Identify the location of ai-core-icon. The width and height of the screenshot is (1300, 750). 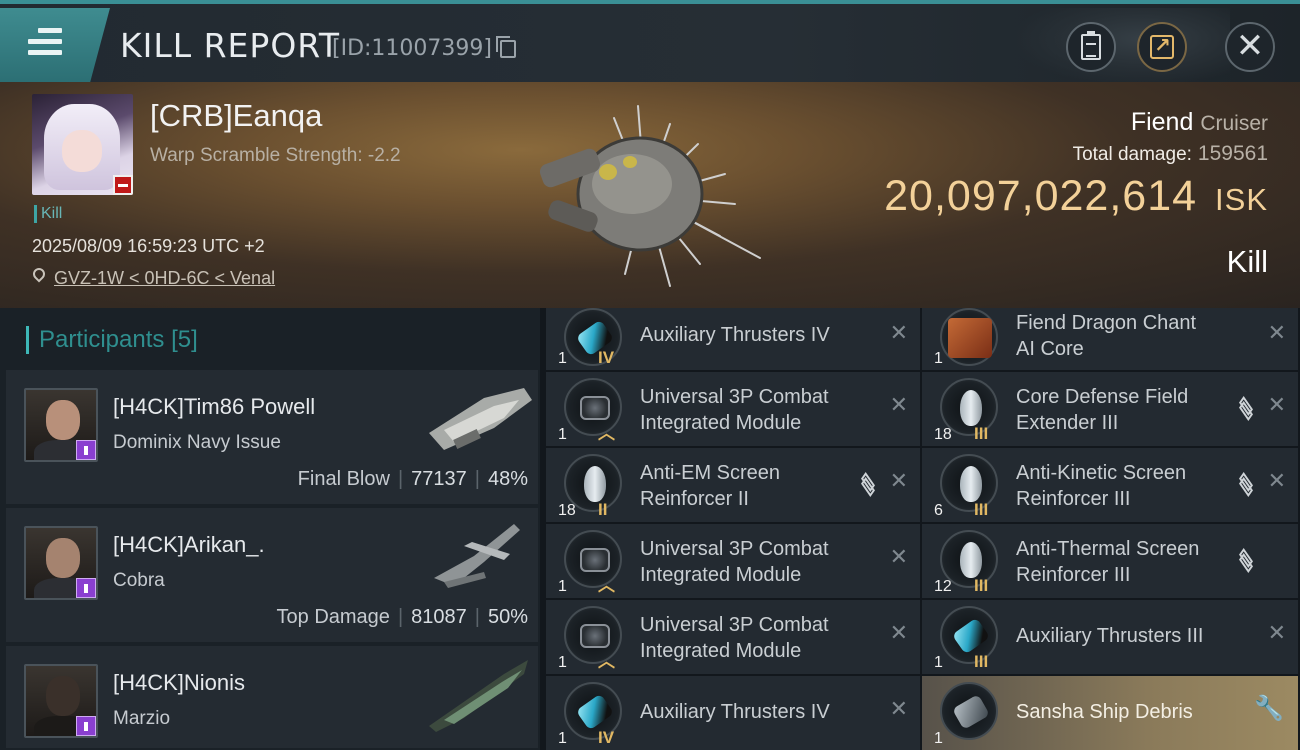
(969, 337).